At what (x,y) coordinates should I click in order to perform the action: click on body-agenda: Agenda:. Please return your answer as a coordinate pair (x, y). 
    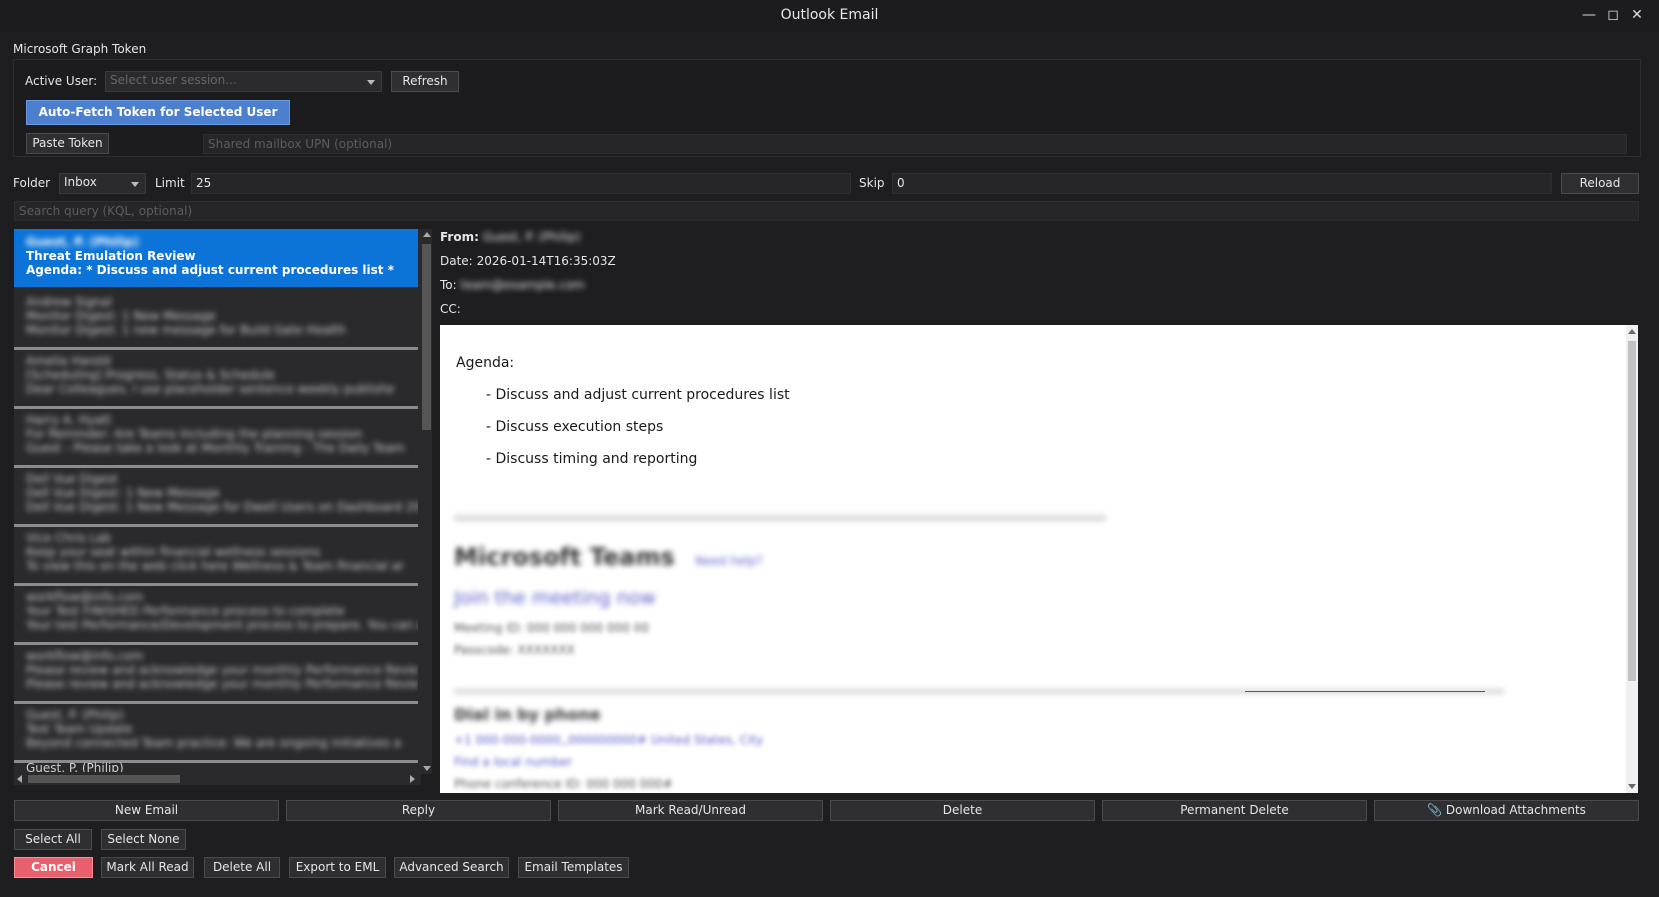
    Looking at the image, I should click on (485, 363).